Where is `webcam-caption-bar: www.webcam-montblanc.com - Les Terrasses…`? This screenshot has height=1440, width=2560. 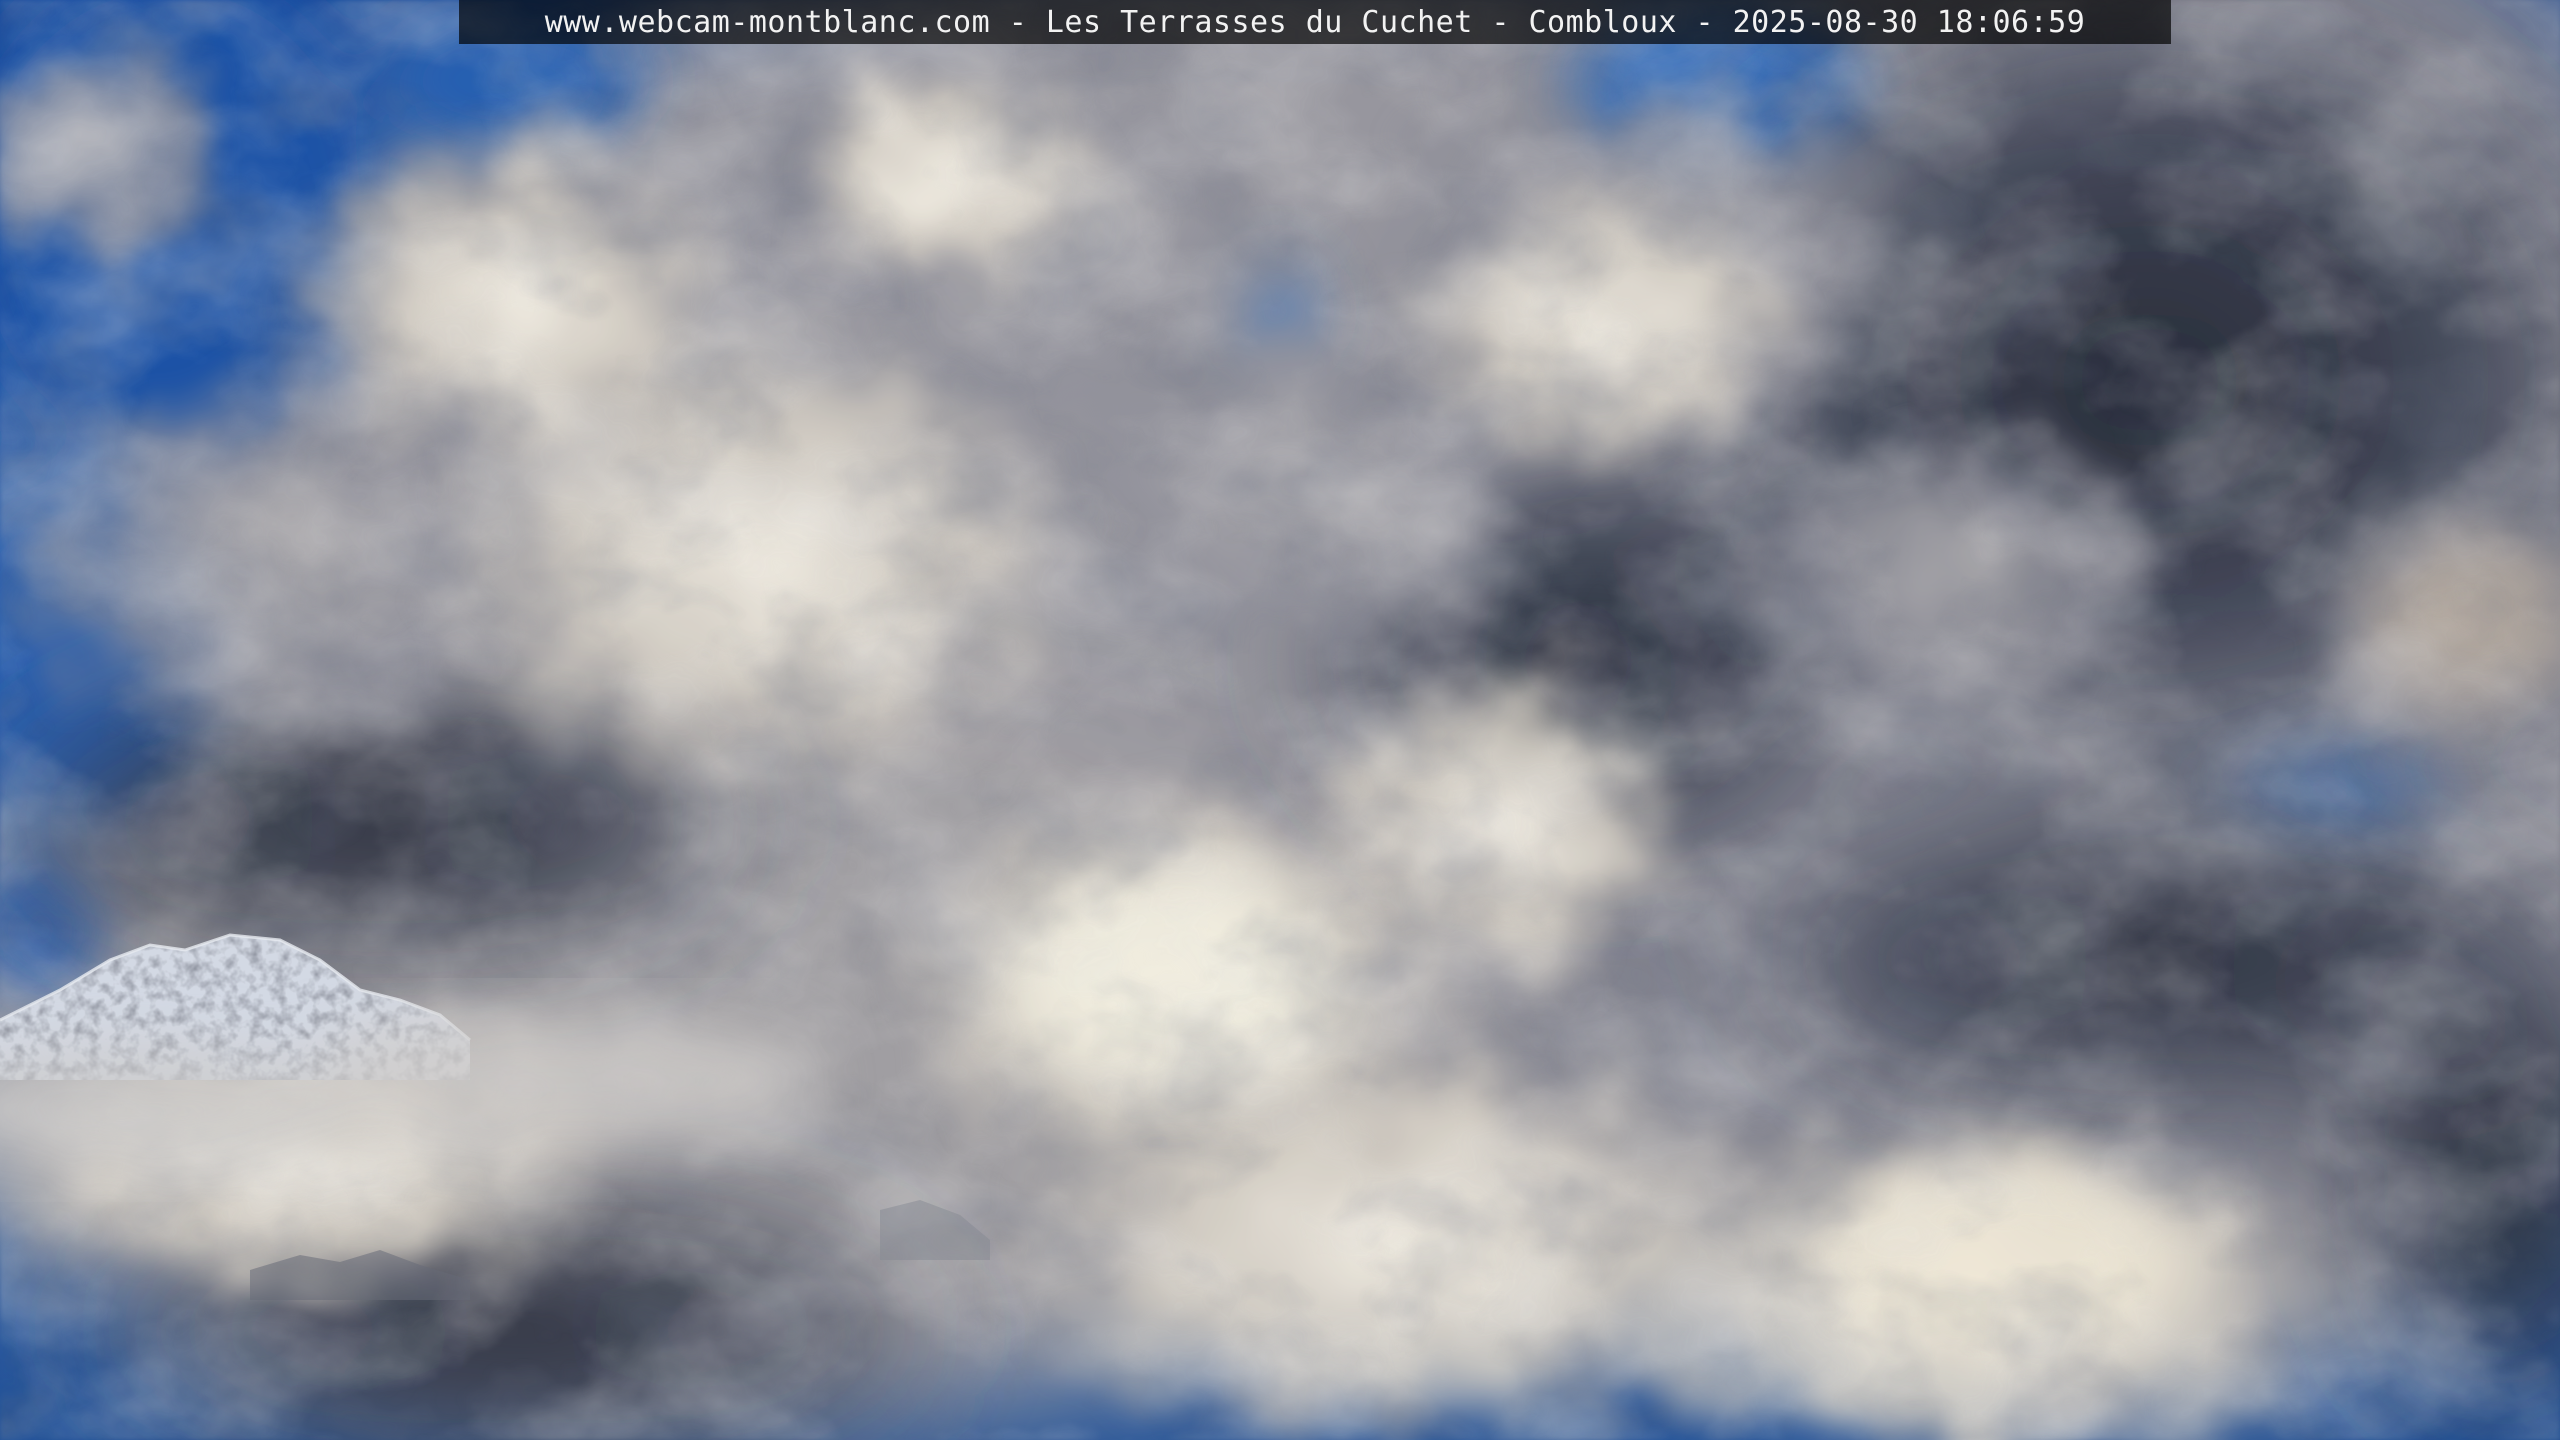 webcam-caption-bar: www.webcam-montblanc.com - Les Terrasses… is located at coordinates (1315, 22).